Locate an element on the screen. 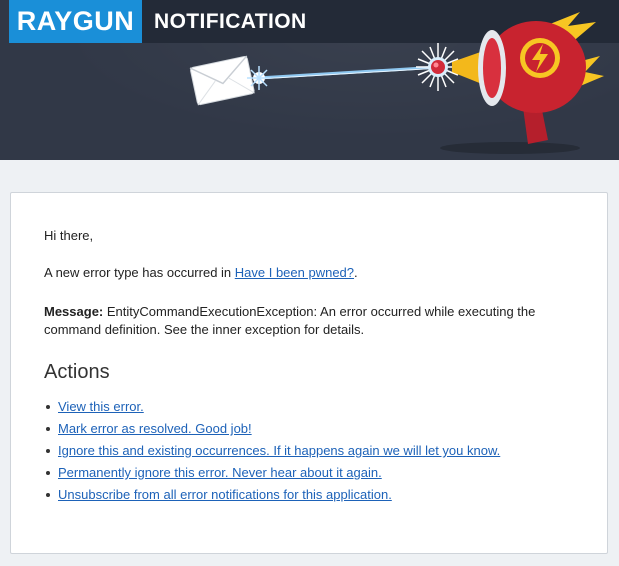 This screenshot has height=566, width=619. actions-heading: Actions is located at coordinates (77, 372).